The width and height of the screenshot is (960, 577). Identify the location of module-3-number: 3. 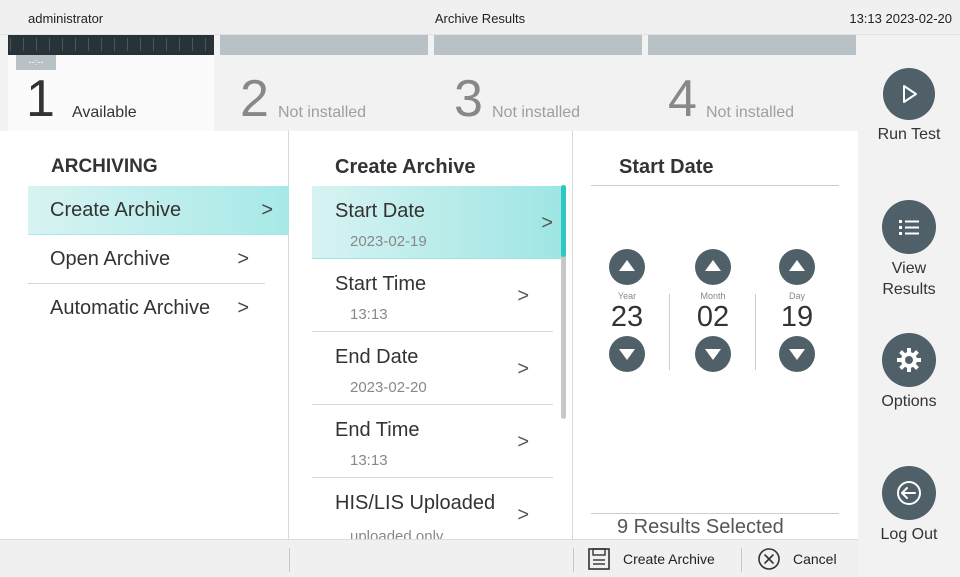
(468, 99).